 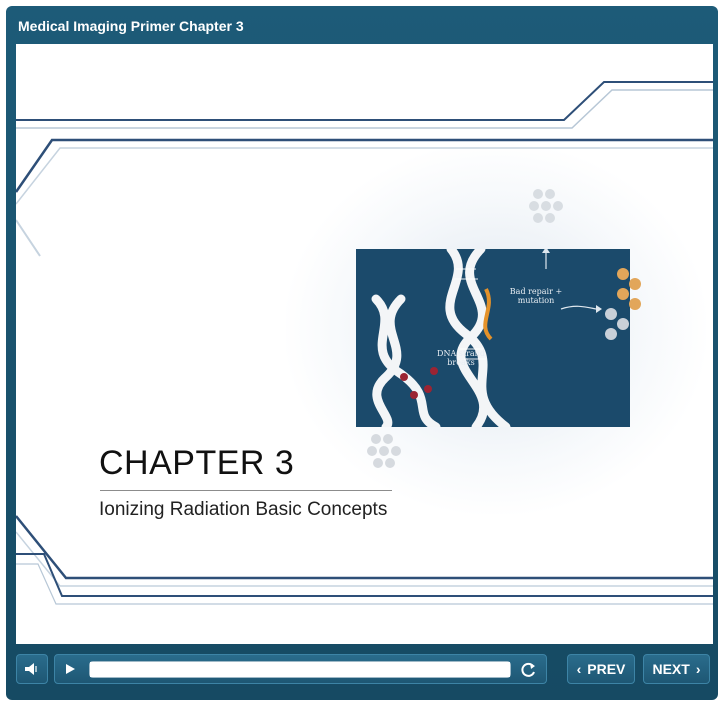 I want to click on prev-button: ‹ PREV, so click(x=601, y=669).